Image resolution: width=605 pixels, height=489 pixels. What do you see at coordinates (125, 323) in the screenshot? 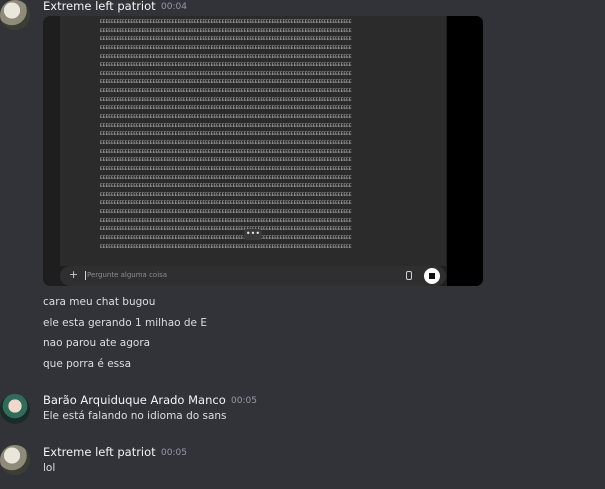
I see `message-text: ele esta gerando 1 milhao de E` at bounding box center [125, 323].